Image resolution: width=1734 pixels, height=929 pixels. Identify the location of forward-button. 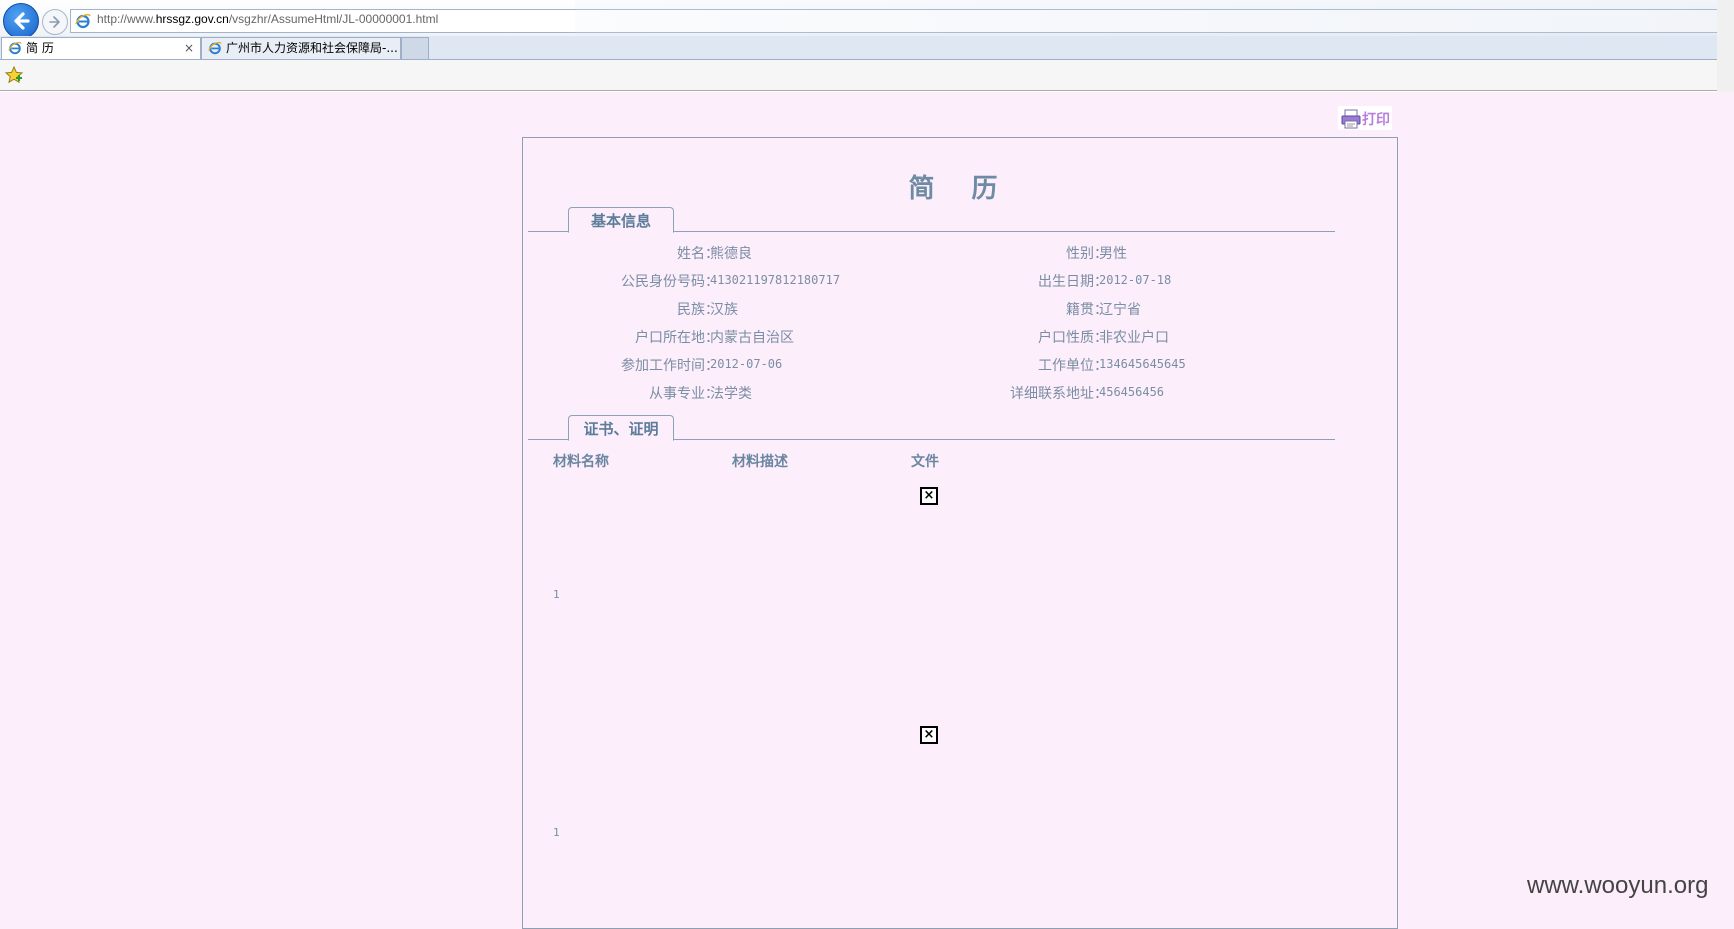
(55, 22).